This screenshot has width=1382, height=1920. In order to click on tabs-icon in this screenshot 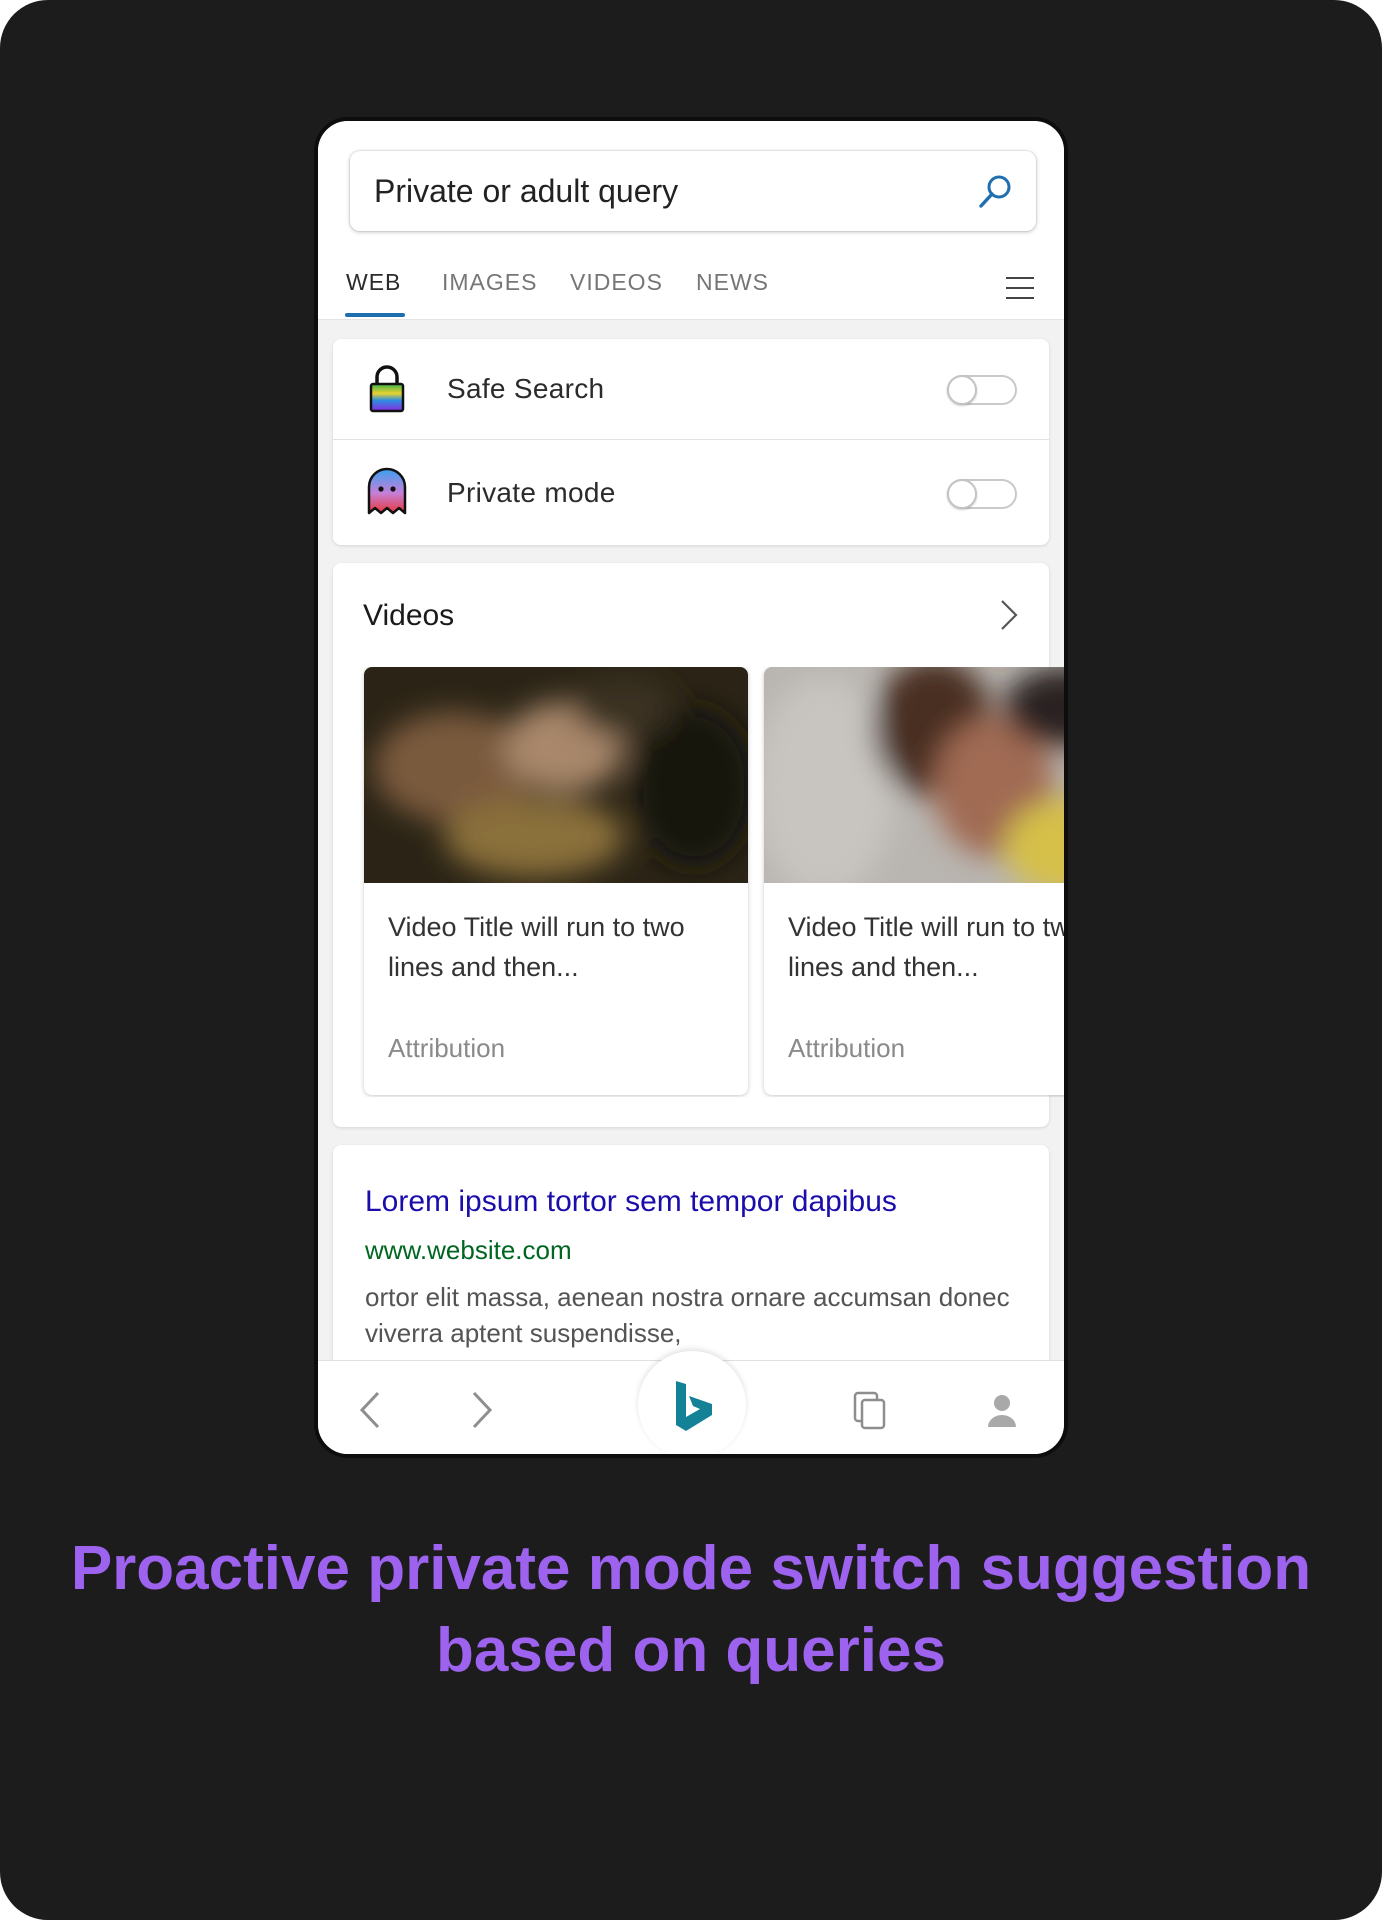, I will do `click(870, 1410)`.